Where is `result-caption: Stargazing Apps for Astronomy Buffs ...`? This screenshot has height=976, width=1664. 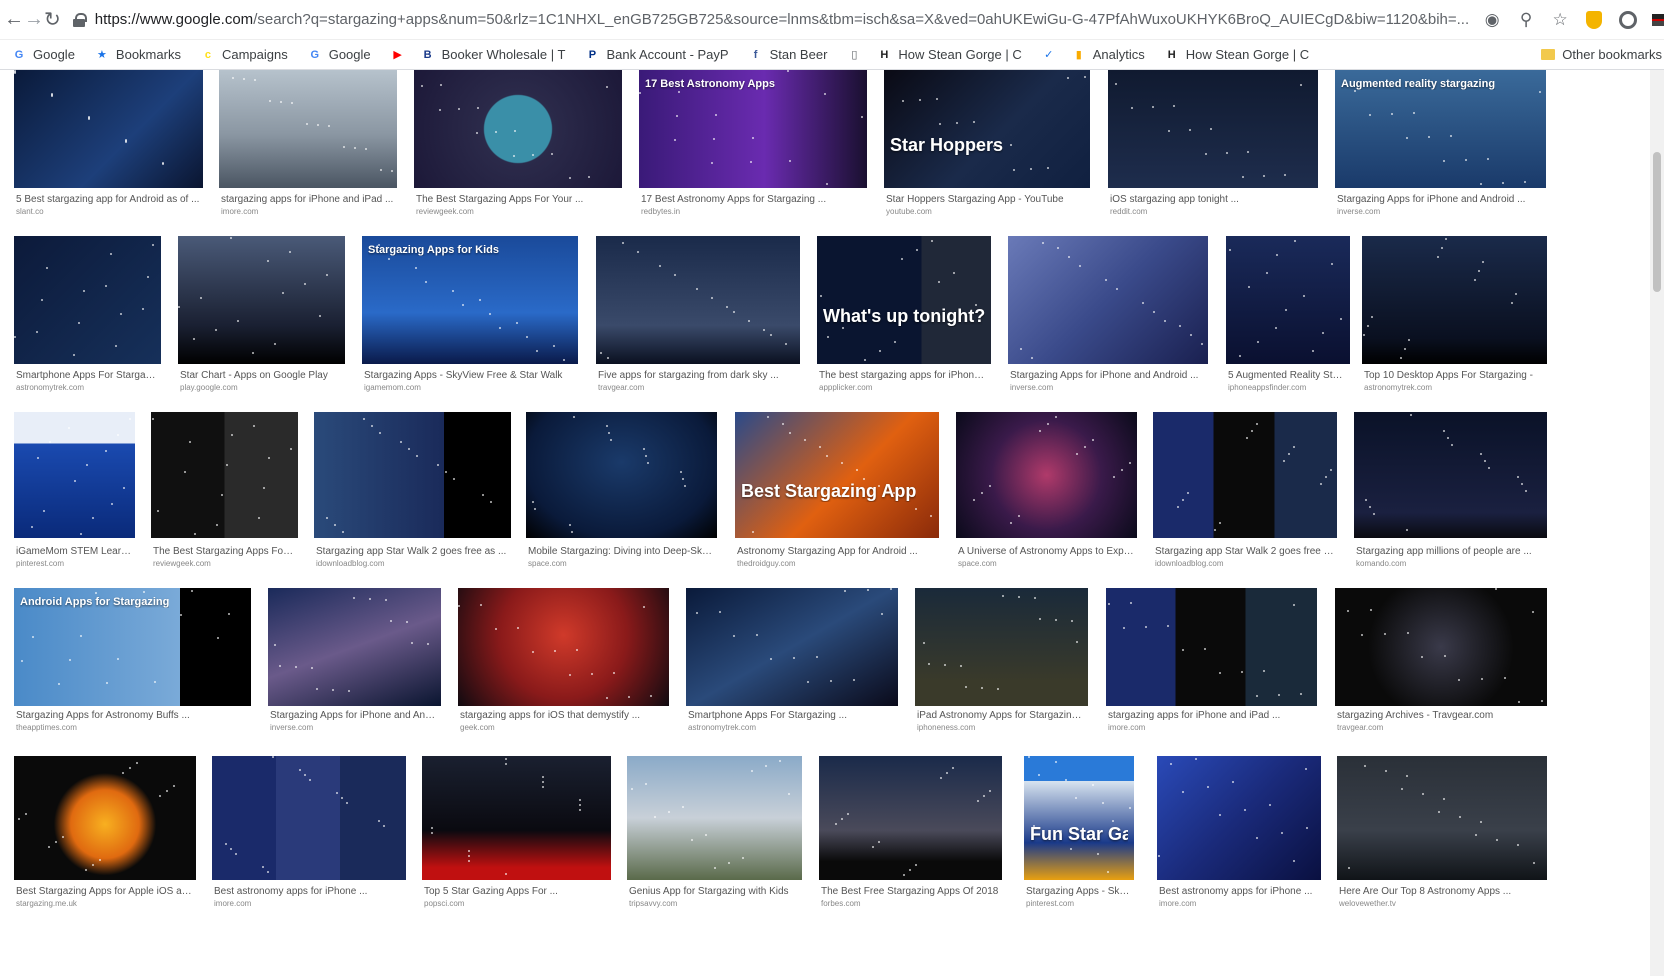
result-caption: Stargazing Apps for Astronomy Buffs ... is located at coordinates (132, 715).